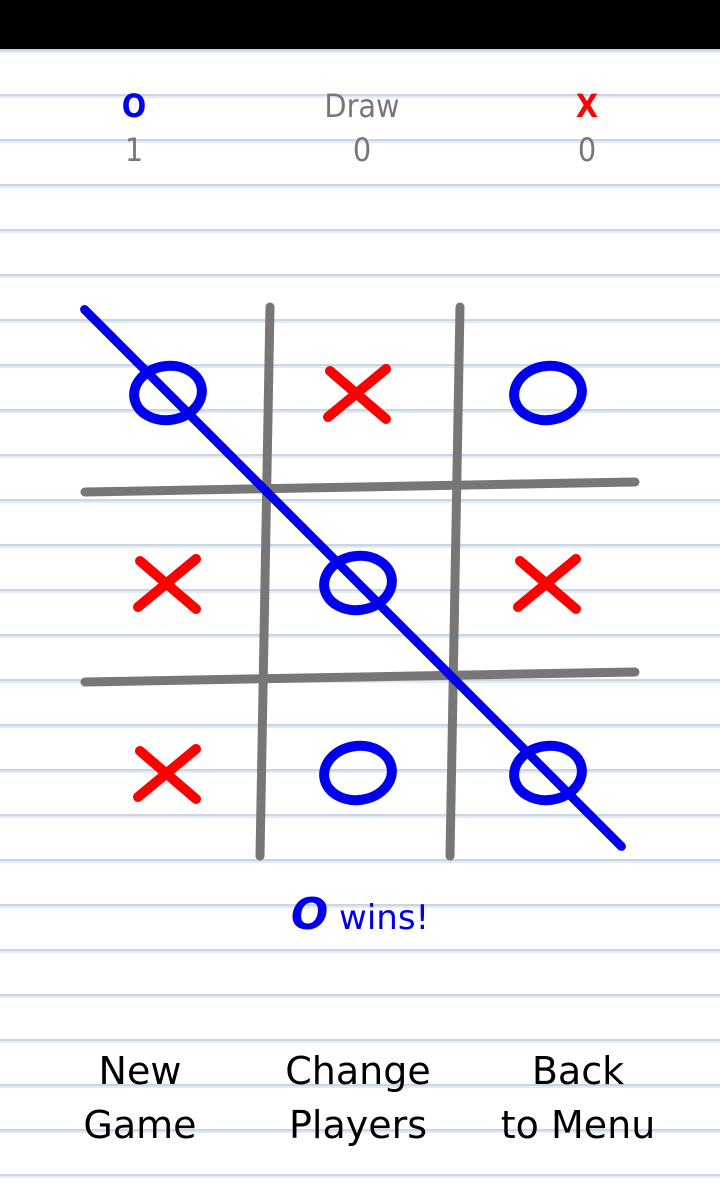  I want to click on new-game-label-line2: Game, so click(140, 1125).